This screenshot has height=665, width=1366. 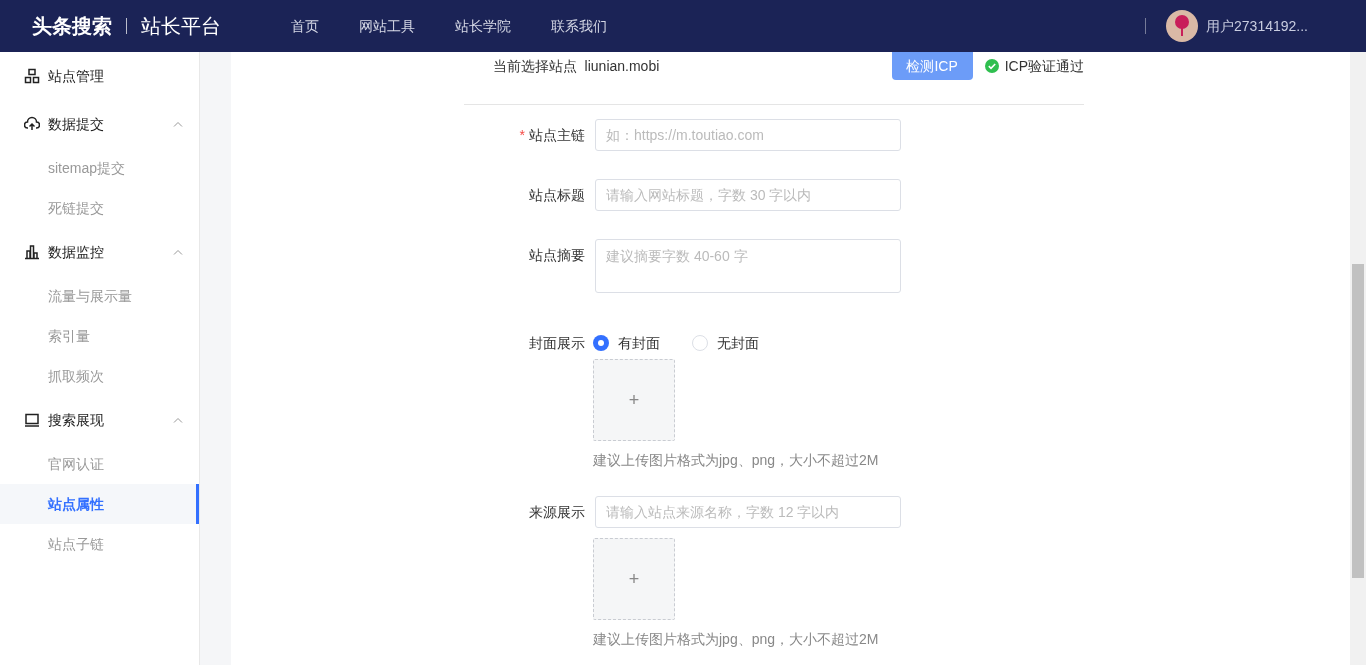 I want to click on field-label: 站点标题, so click(x=557, y=195).